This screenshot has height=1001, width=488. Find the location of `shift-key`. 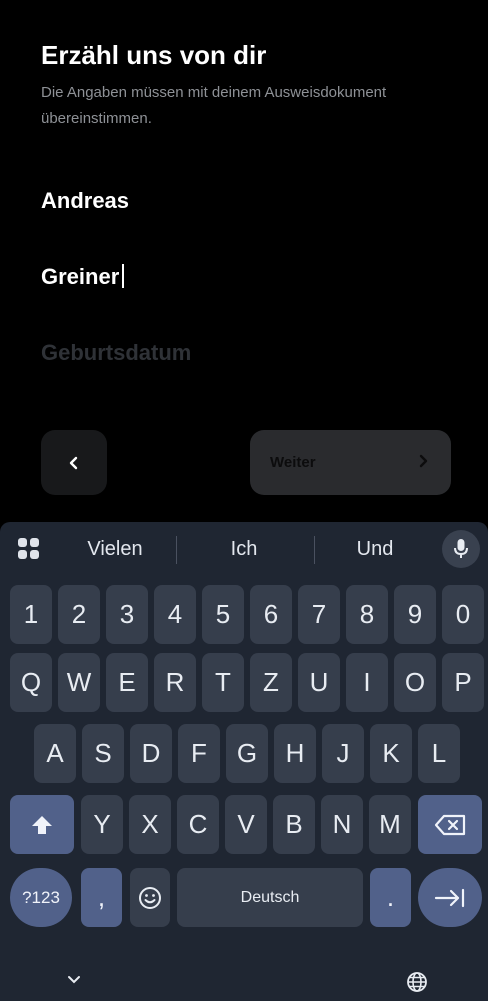

shift-key is located at coordinates (42, 824).